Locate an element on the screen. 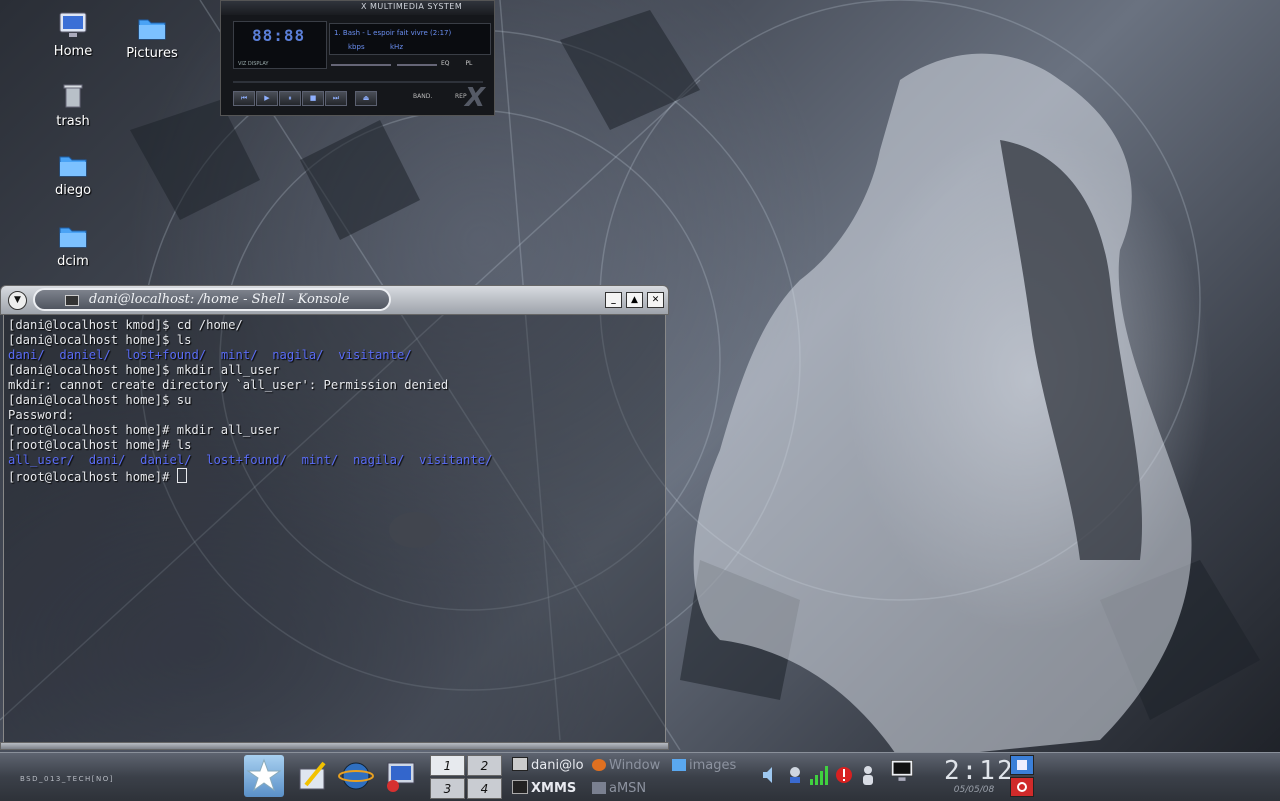 This screenshot has height=801, width=1280. task-label: dani@lo is located at coordinates (557, 765).